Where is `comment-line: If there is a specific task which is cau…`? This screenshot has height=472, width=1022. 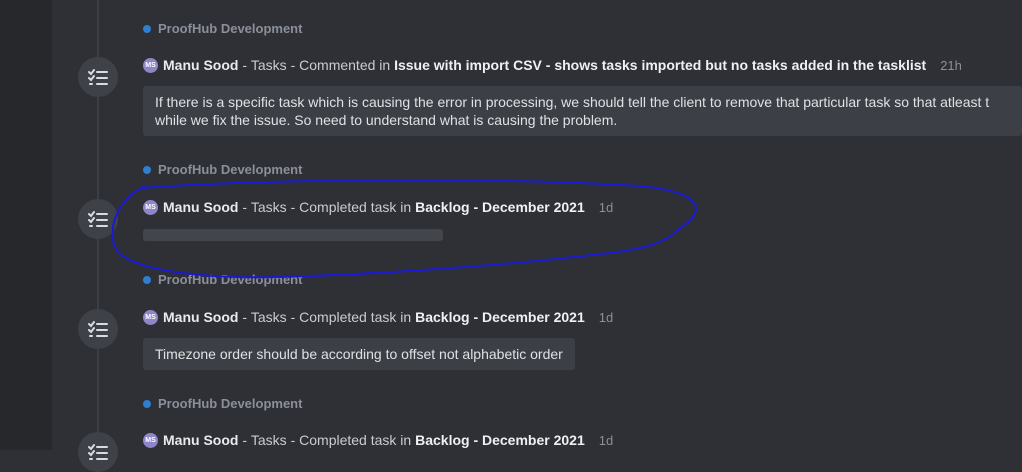 comment-line: If there is a specific task which is cau… is located at coordinates (572, 102).